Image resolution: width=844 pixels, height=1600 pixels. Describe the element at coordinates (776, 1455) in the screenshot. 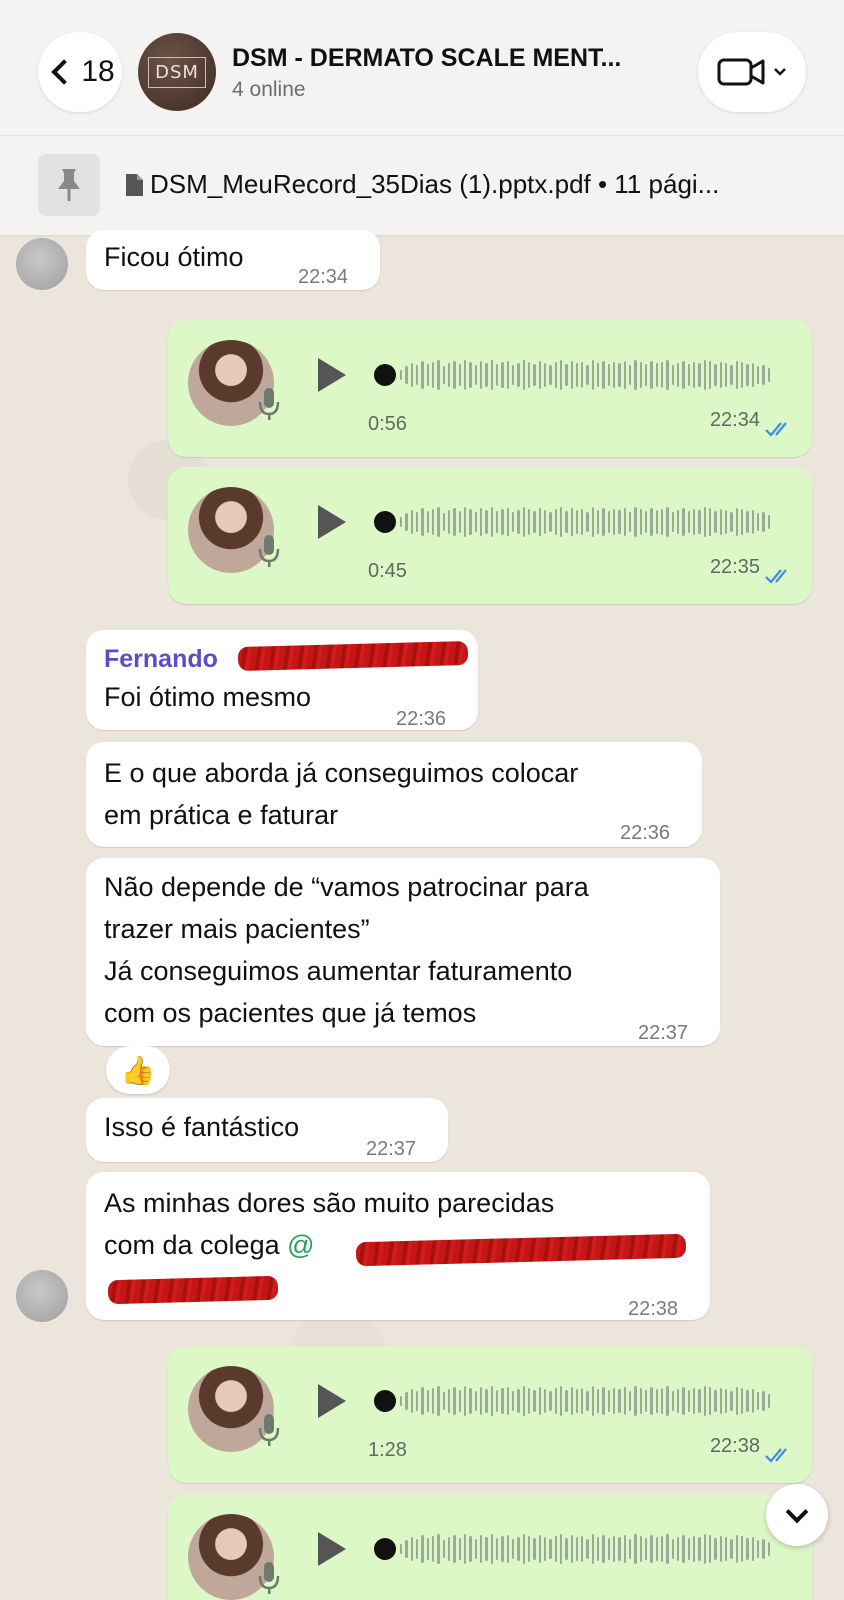

I see `read-ticks-icon` at that location.